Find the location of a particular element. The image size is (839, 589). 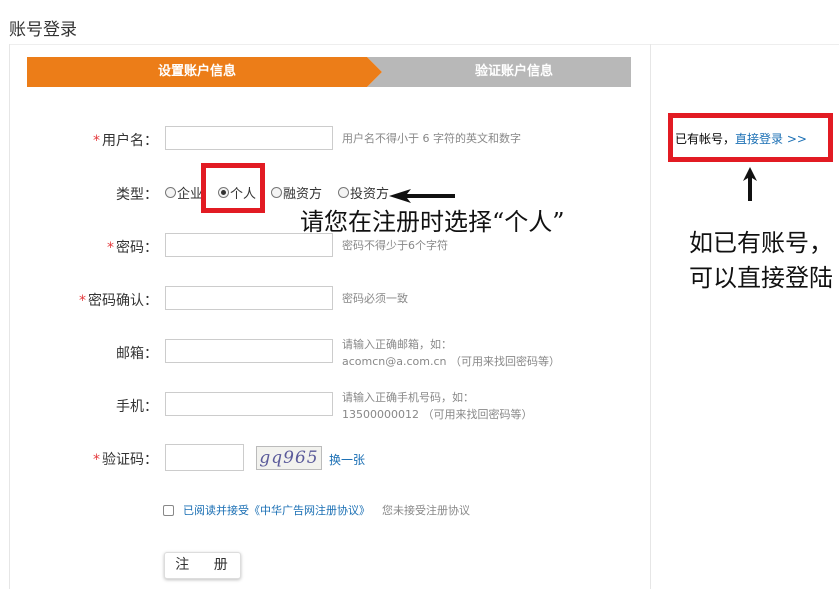

arrow-up-icon is located at coordinates (750, 184).